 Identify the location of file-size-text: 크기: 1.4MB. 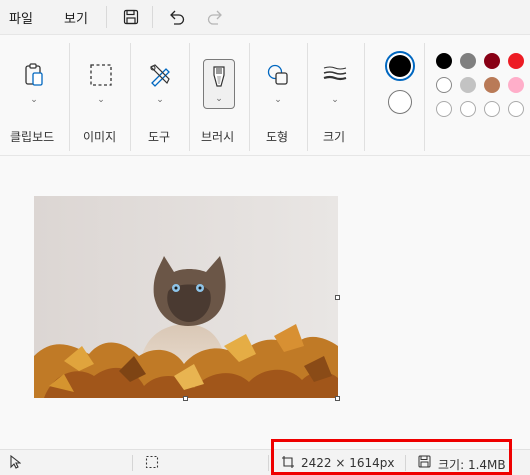
(472, 465).